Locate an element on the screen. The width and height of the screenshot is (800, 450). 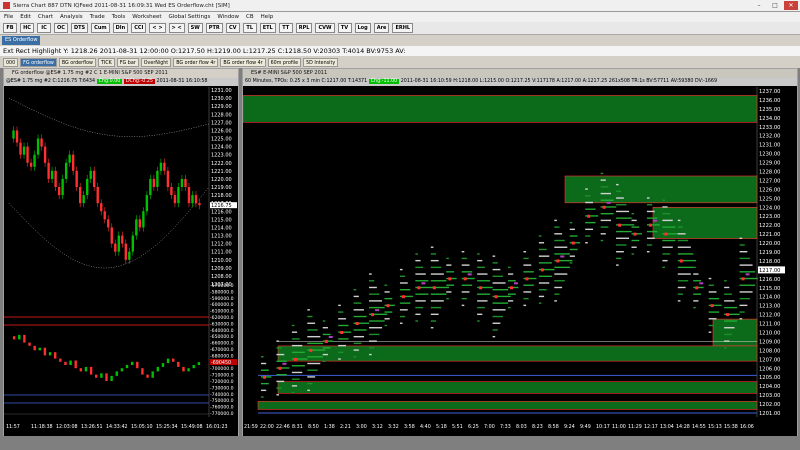
menu-tools: Tools is located at coordinates (119, 17).